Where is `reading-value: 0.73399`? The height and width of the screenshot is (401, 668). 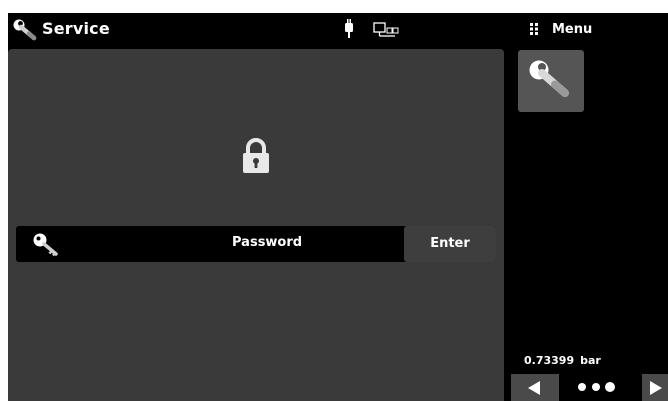 reading-value: 0.73399 is located at coordinates (549, 360).